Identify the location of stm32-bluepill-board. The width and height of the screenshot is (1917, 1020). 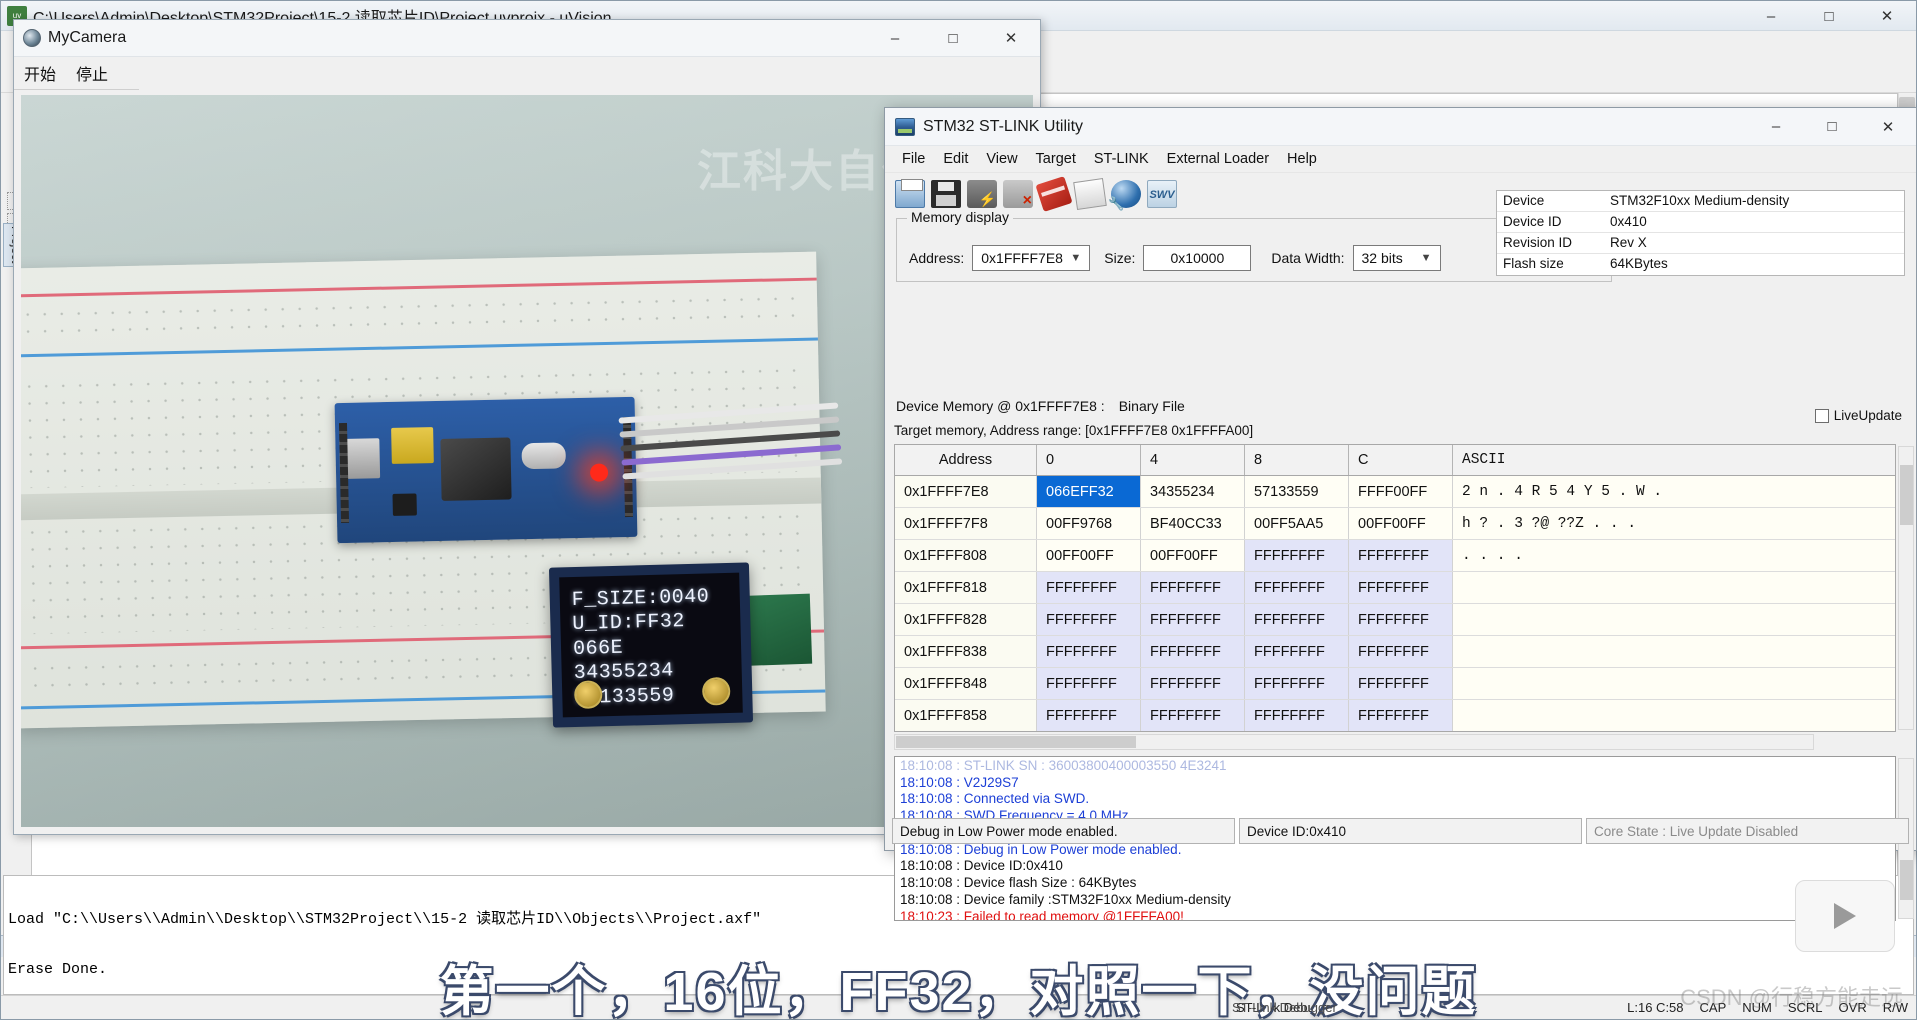
(486, 470).